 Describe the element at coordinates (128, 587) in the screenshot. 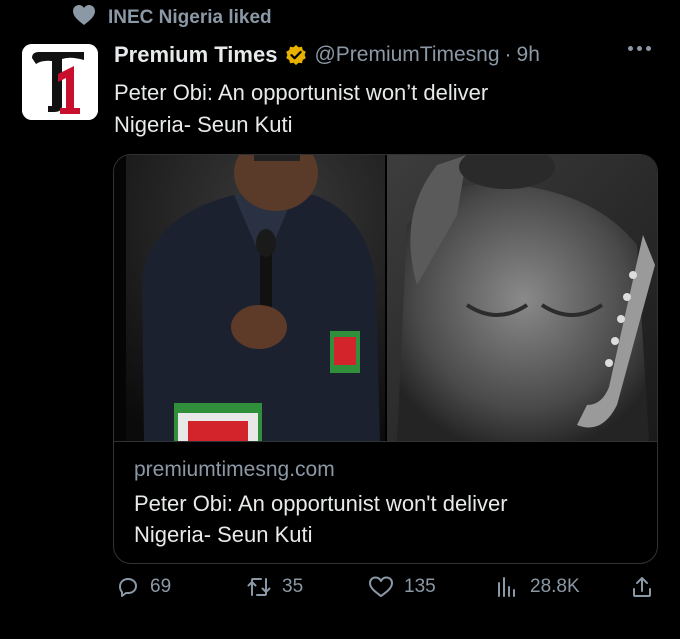

I see `reply-icon` at that location.